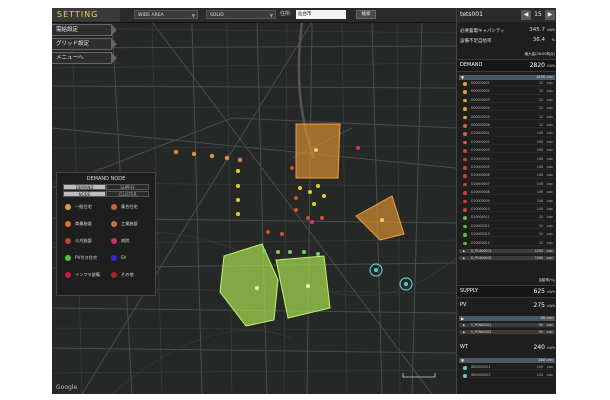 The image size is (610, 400). Describe the element at coordinates (249, 285) in the screenshot. I see `cluster-green-west` at that location.